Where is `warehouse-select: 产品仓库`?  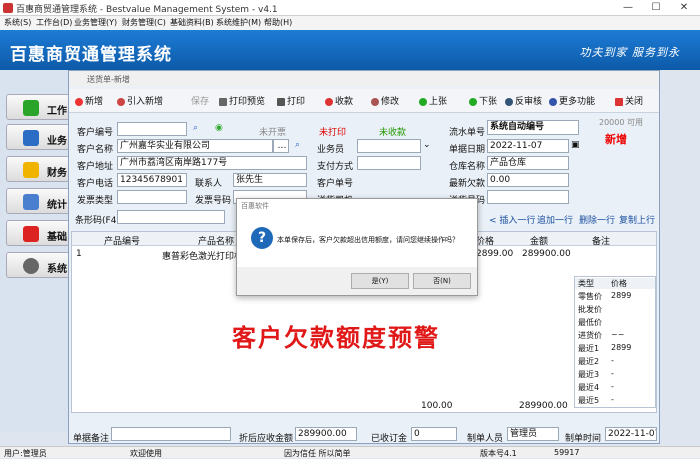
warehouse-select: 产品仓库 is located at coordinates (528, 163).